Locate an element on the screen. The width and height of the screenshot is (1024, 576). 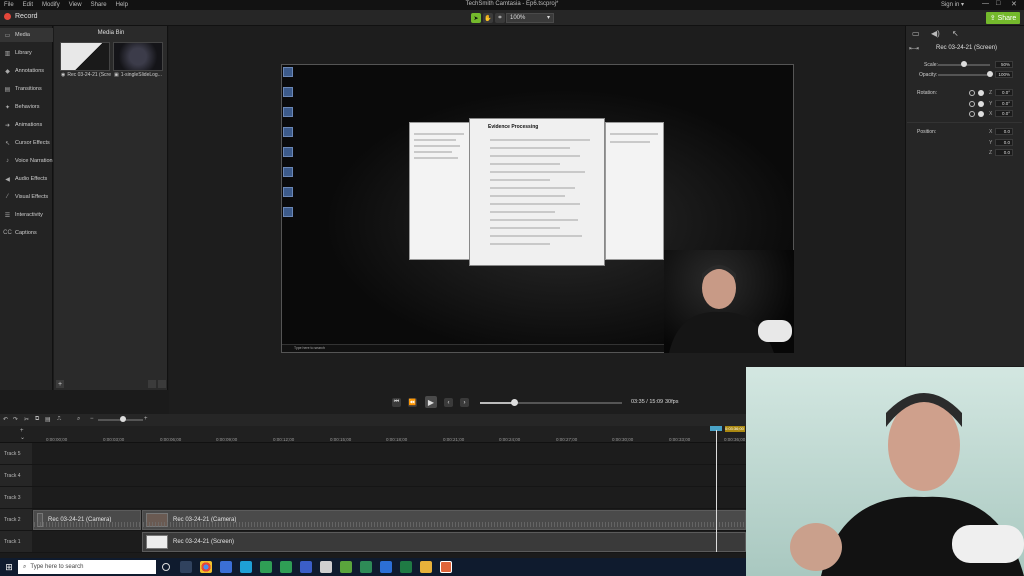
play-button: ▶ is located at coordinates (431, 402).